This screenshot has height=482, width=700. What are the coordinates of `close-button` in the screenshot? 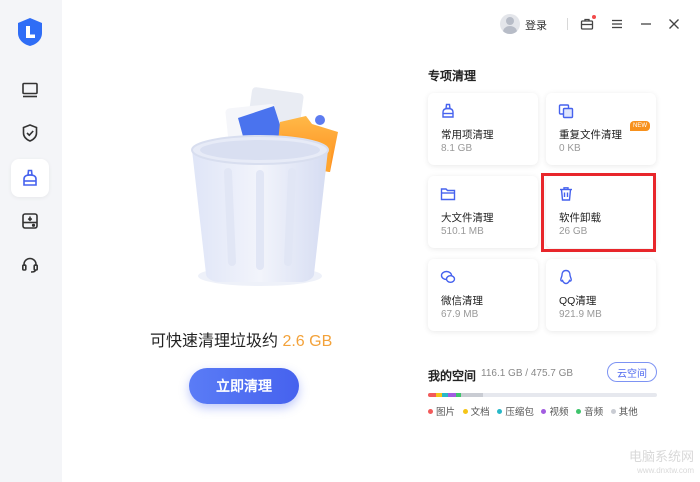 It's located at (674, 24).